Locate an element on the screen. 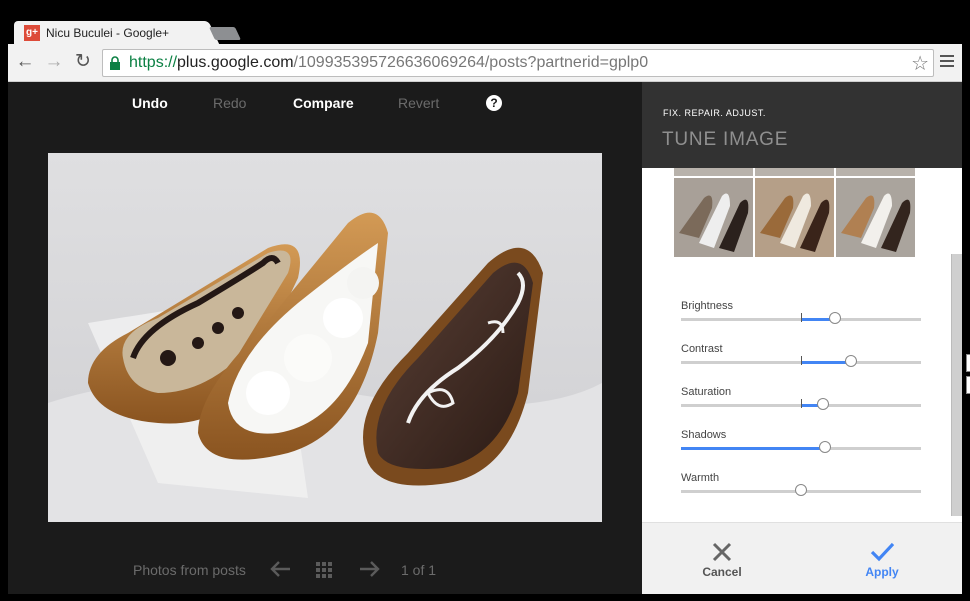 This screenshot has height=601, width=970. grid-icon is located at coordinates (324, 570).